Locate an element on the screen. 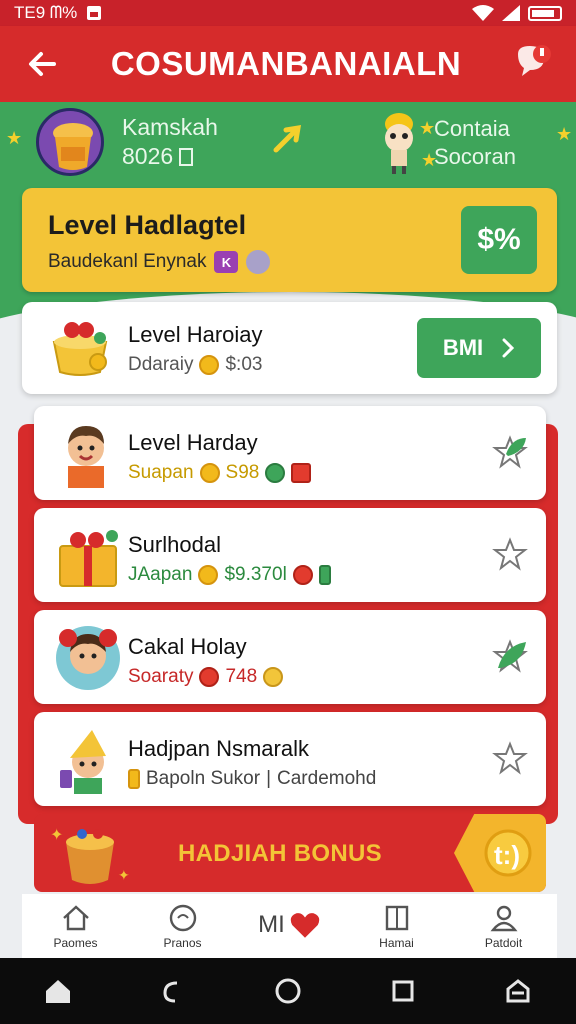 This screenshot has height=1024, width=576. bottom-tab-bar: Paomes Pranos MI Hamai Patdoit is located at coordinates (289, 926).